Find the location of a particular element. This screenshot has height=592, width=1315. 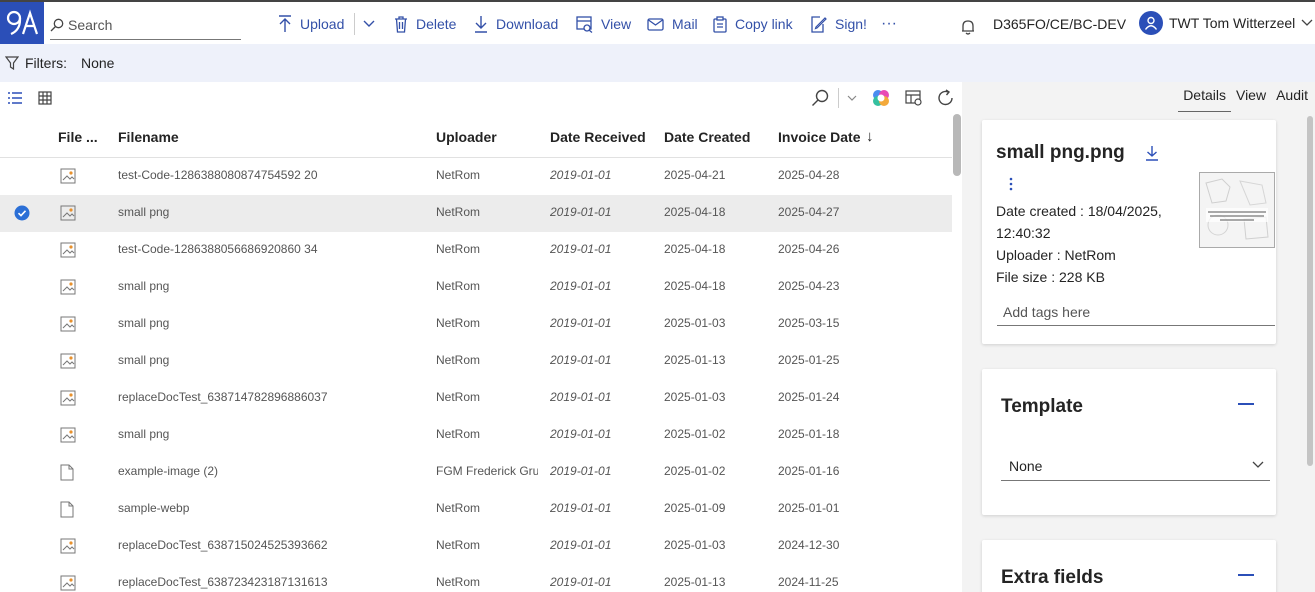

view-button: View is located at coordinates (603, 24).